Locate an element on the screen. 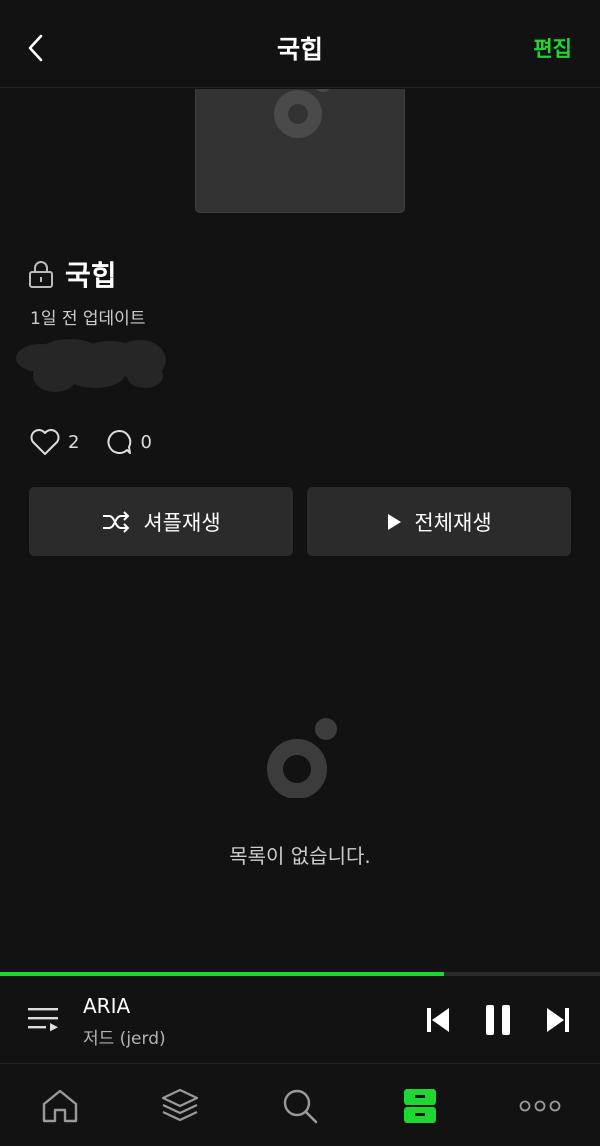 The image size is (600, 1146). like-count: 2 is located at coordinates (74, 442).